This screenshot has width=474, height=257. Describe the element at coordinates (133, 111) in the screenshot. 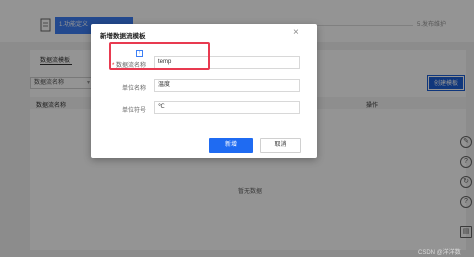

I see `field-label-unit-symbol: 单位符号` at that location.